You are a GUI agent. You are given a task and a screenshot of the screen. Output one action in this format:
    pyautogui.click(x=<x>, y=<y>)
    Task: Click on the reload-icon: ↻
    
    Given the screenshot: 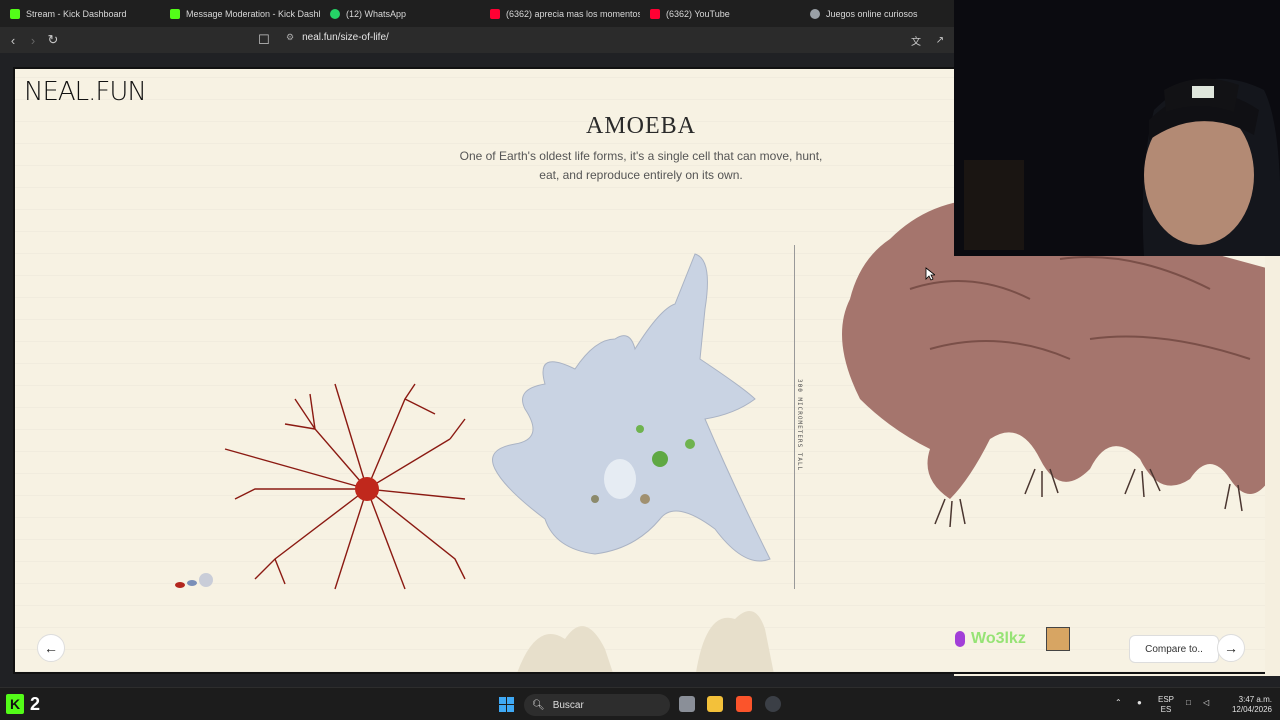 What is the action you would take?
    pyautogui.click(x=53, y=40)
    